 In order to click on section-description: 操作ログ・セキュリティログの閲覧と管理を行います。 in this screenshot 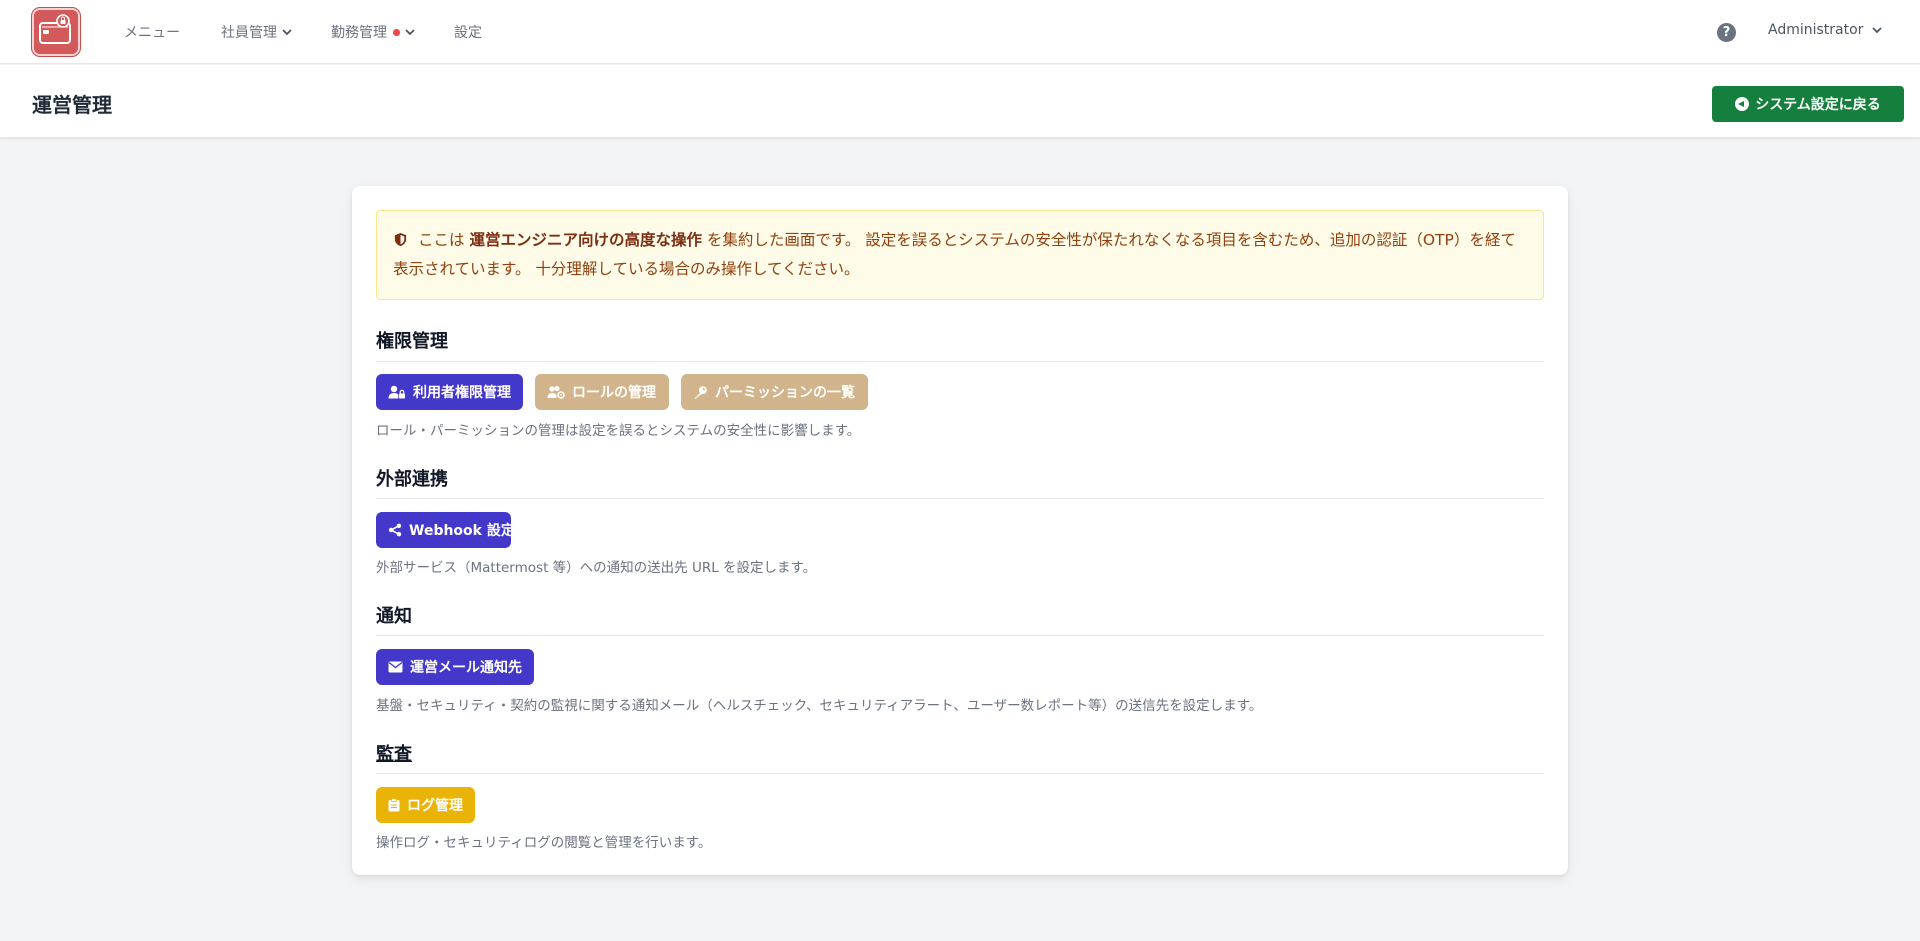, I will do `click(544, 843)`.